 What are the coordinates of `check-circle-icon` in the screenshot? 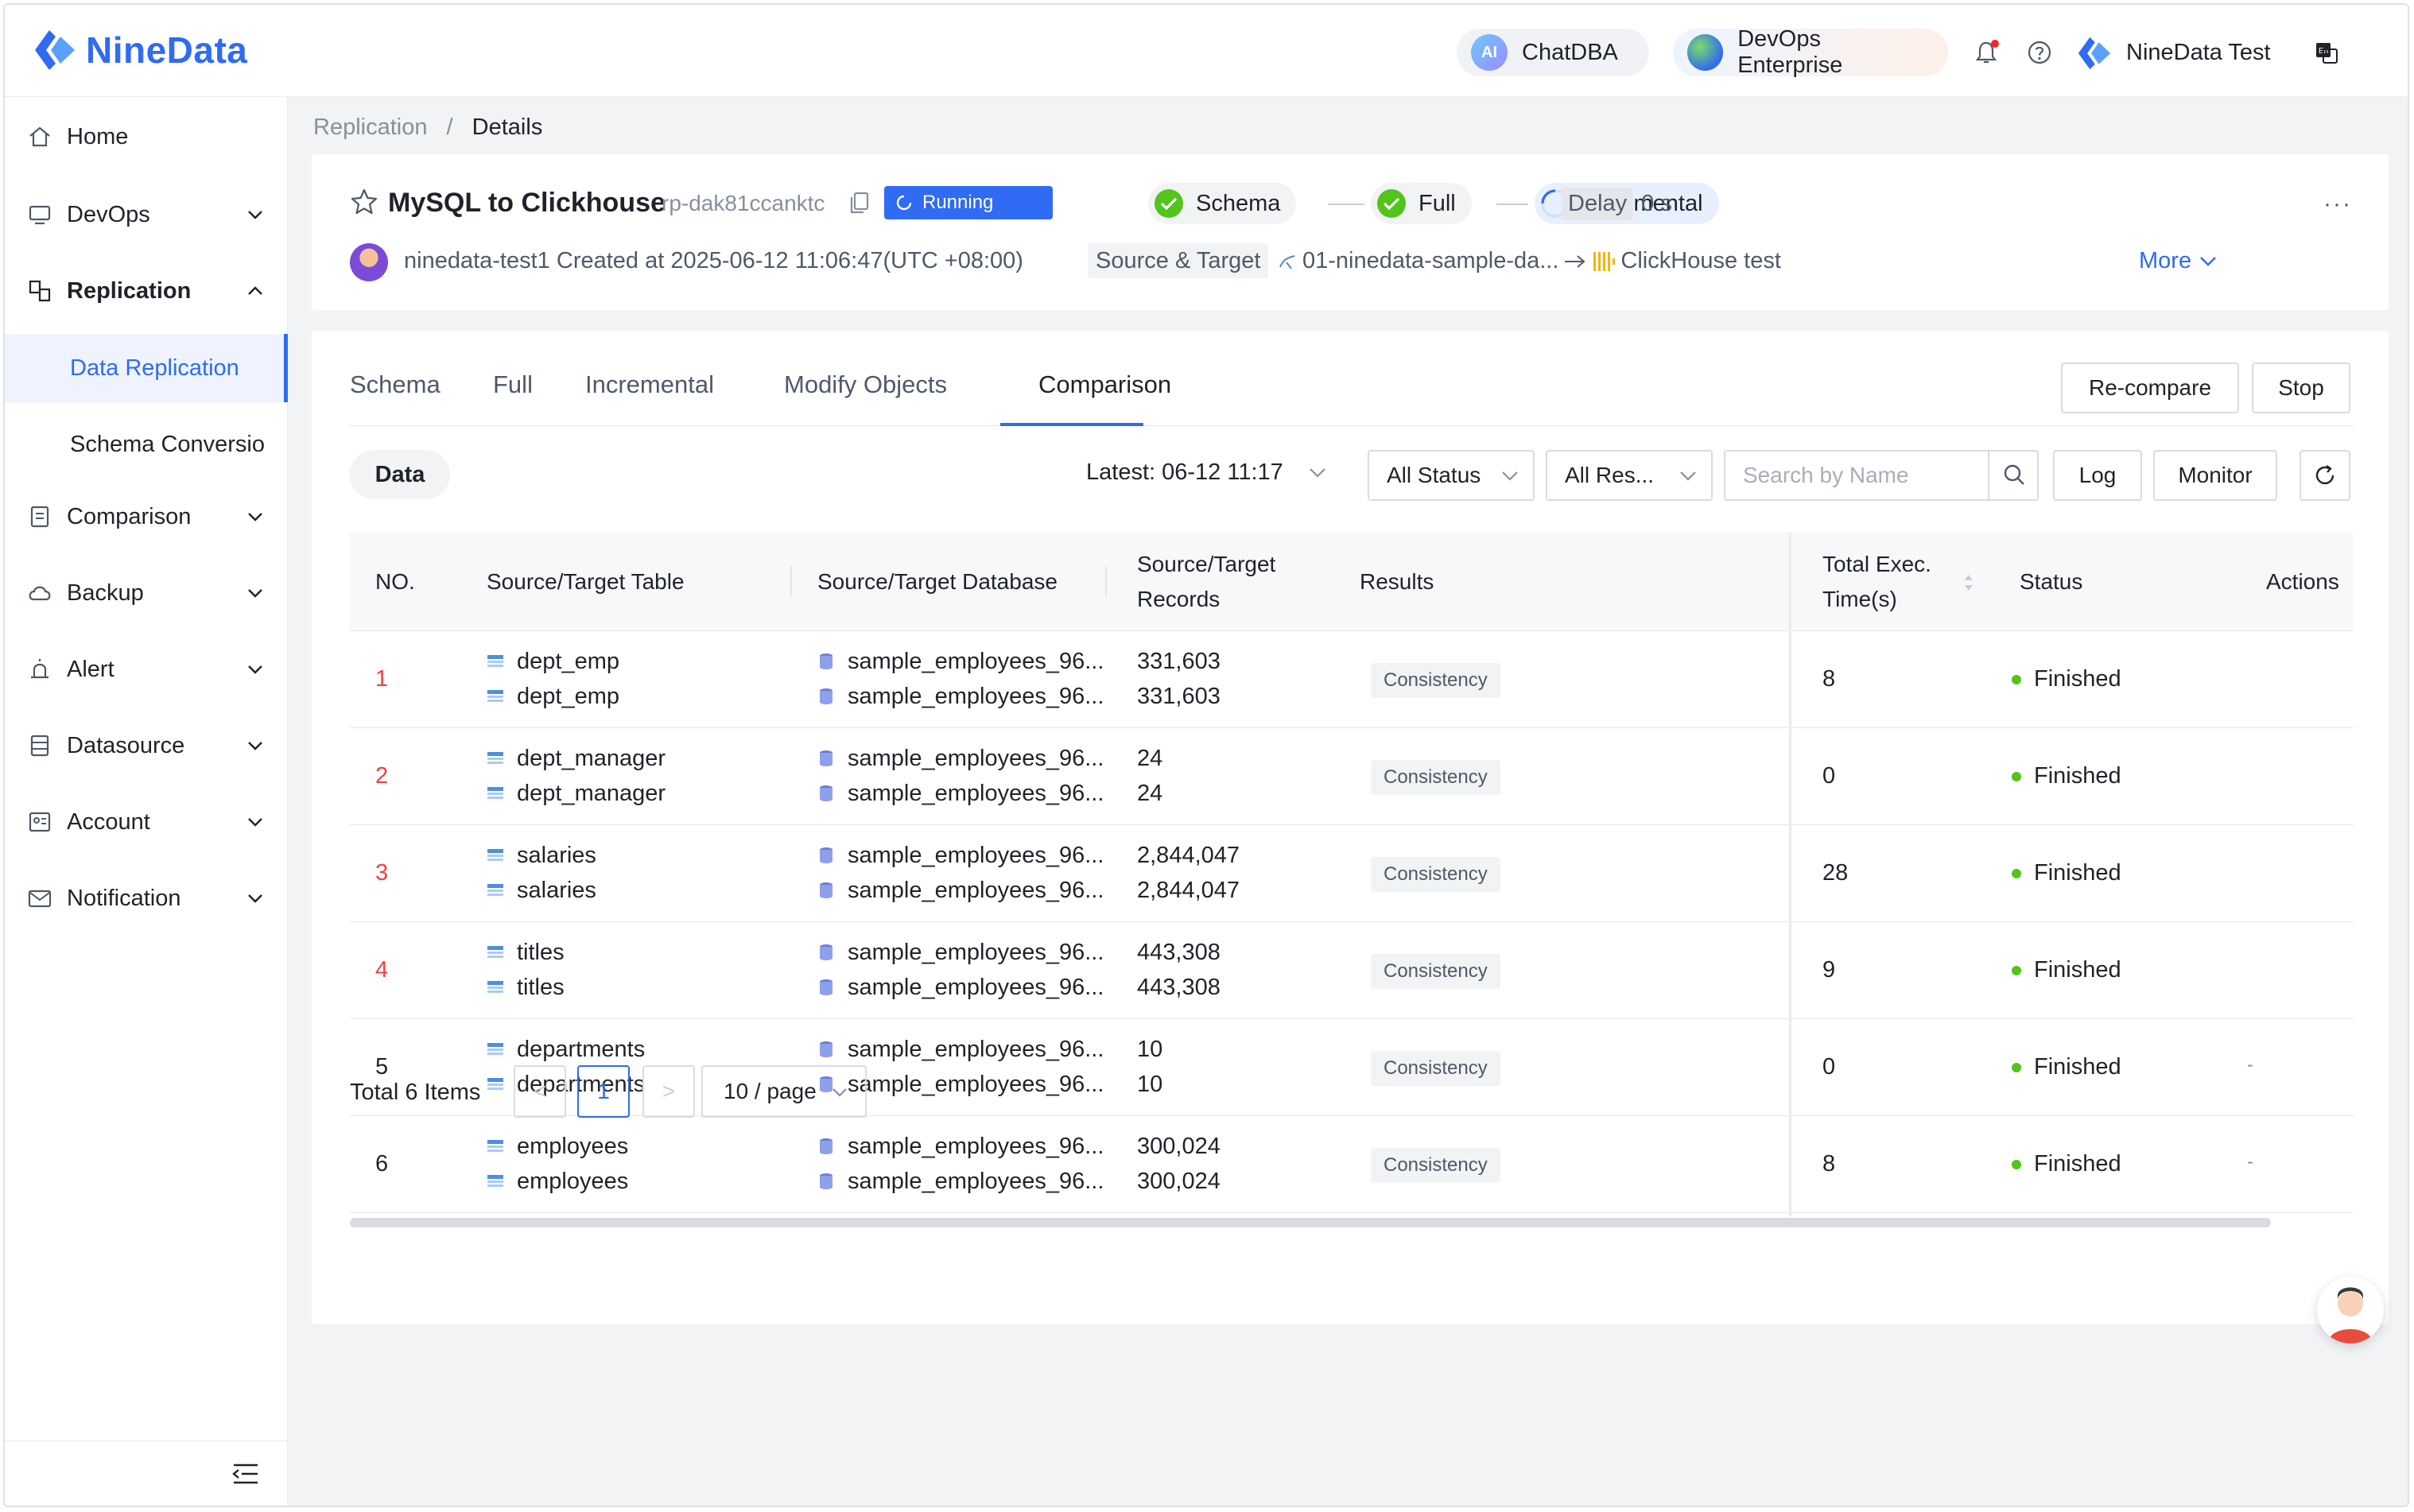 It's located at (1391, 204).